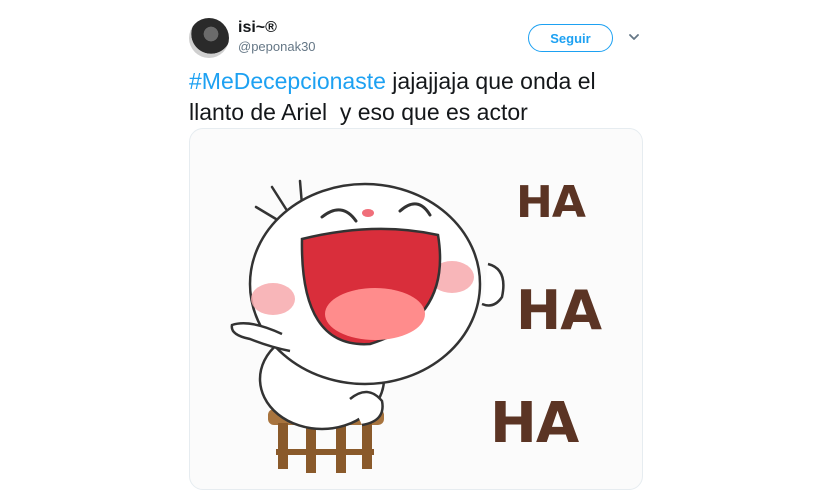 The height and width of the screenshot is (490, 830). What do you see at coordinates (534, 423) in the screenshot?
I see `laugh-text-3: HA` at bounding box center [534, 423].